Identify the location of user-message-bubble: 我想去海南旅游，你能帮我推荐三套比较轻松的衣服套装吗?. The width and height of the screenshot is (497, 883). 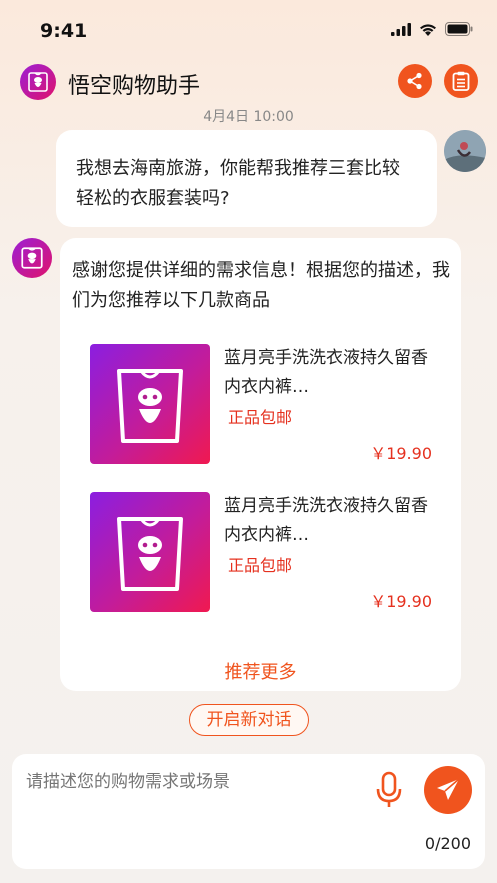
(246, 178).